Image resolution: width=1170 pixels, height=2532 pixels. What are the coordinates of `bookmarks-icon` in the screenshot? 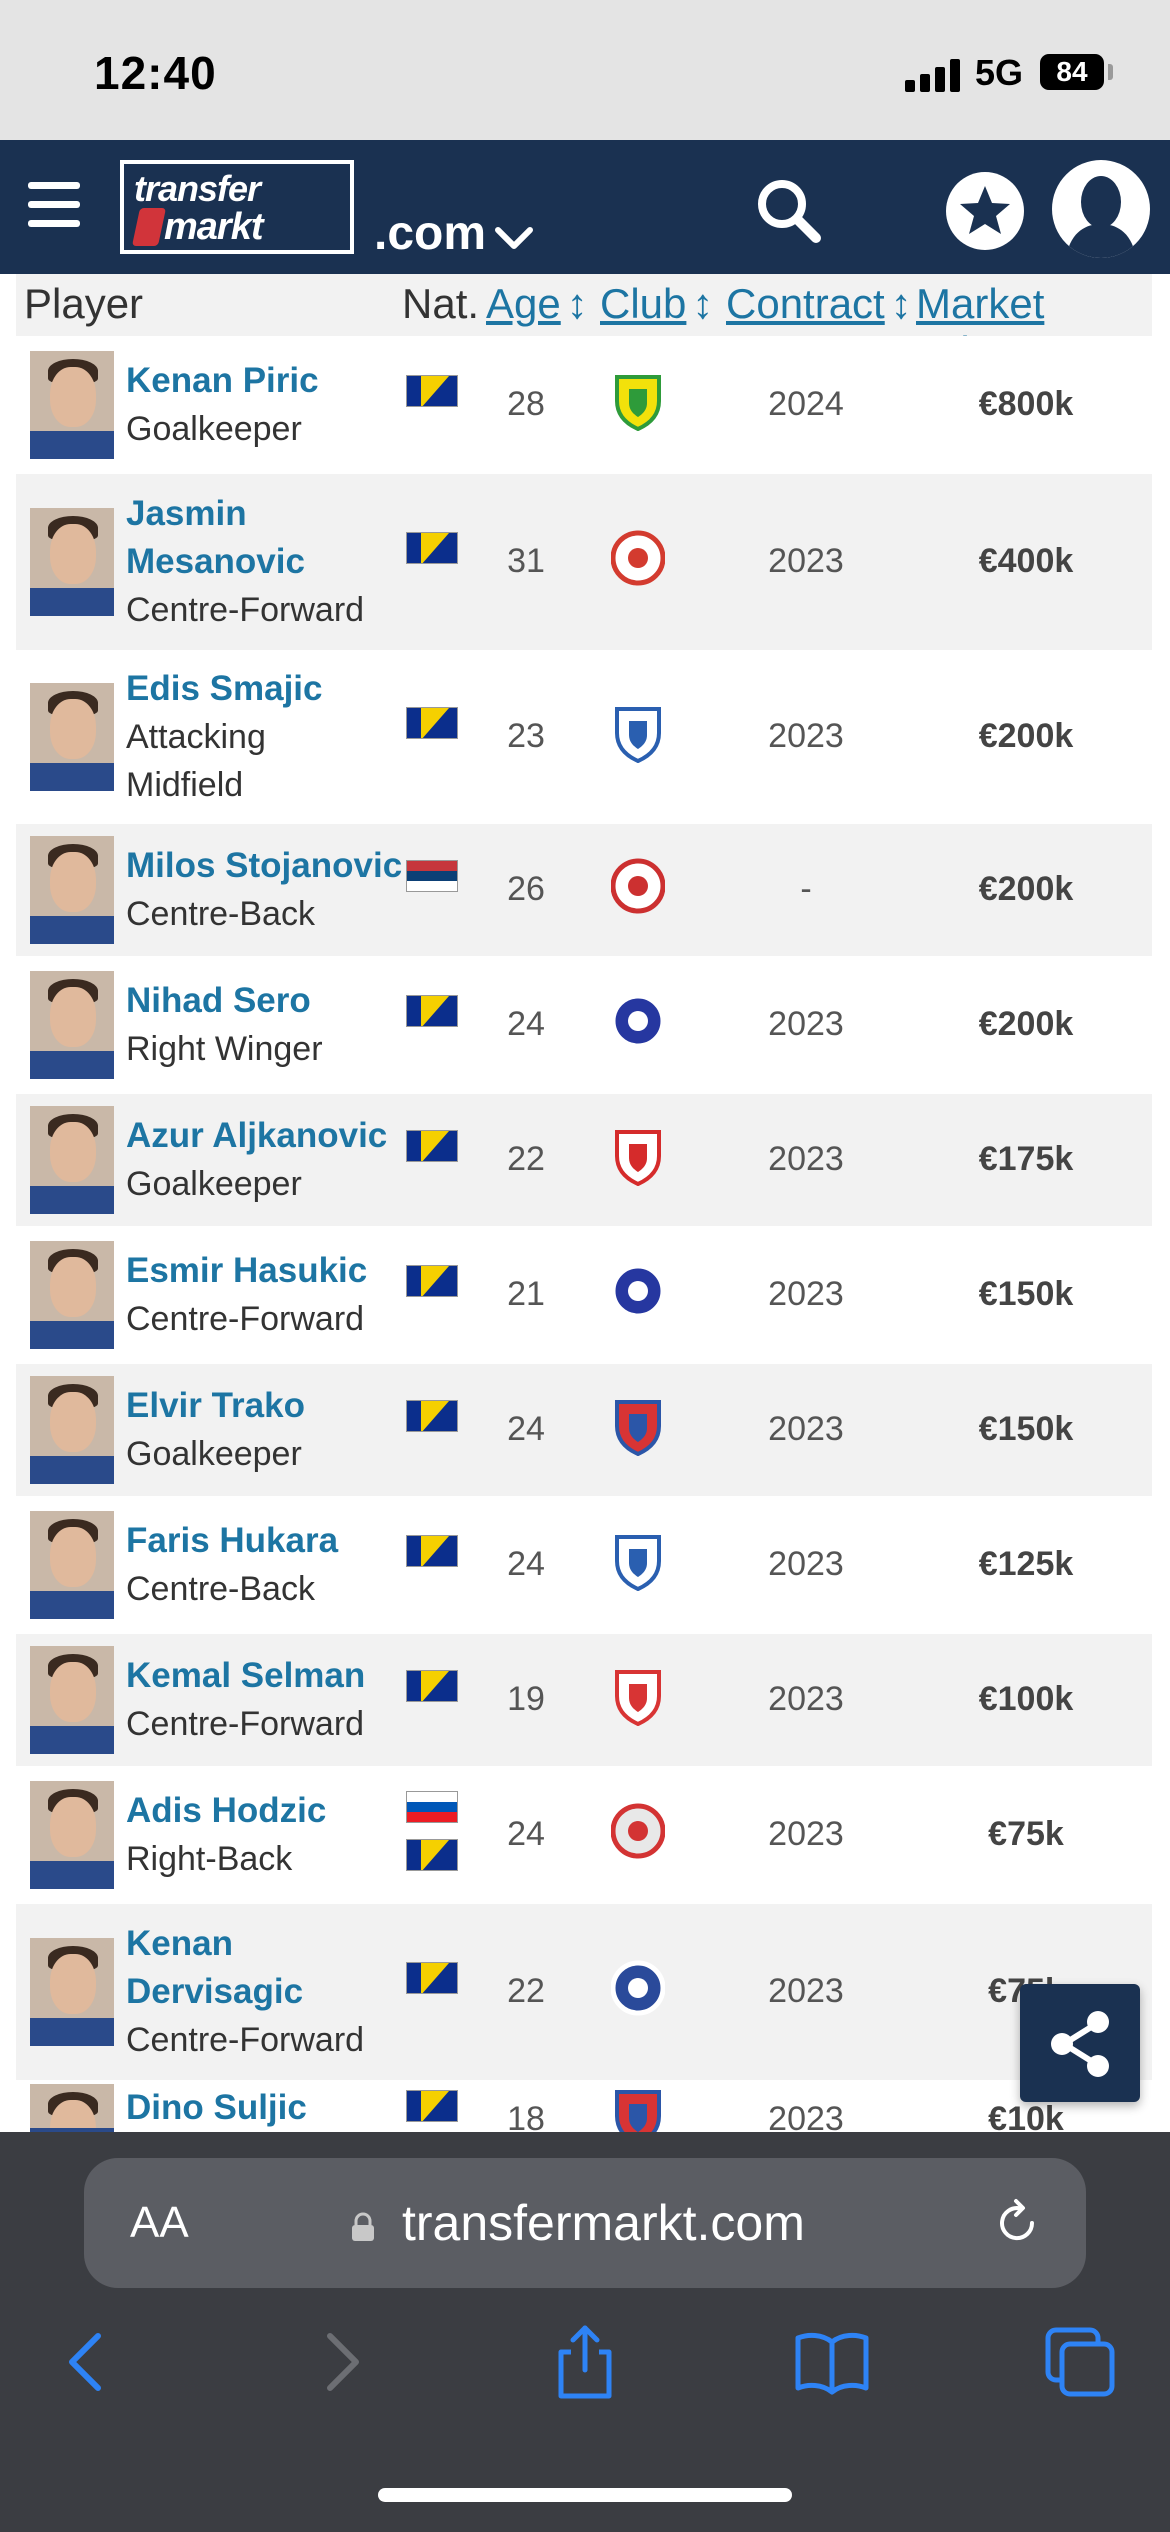 It's located at (832, 2362).